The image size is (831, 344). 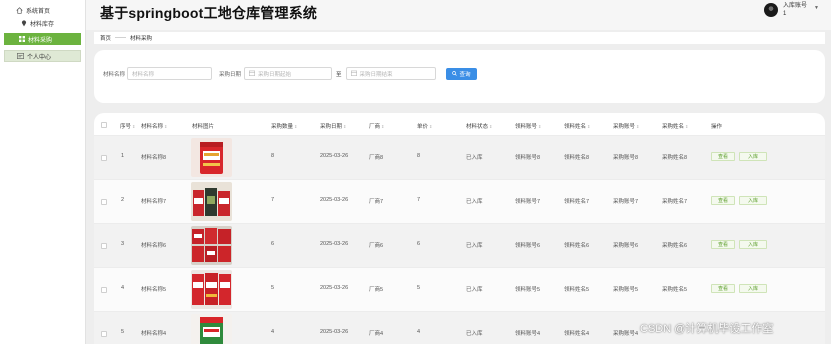 I want to click on user-menu: 入库账号 1 ▼, so click(x=791, y=10).